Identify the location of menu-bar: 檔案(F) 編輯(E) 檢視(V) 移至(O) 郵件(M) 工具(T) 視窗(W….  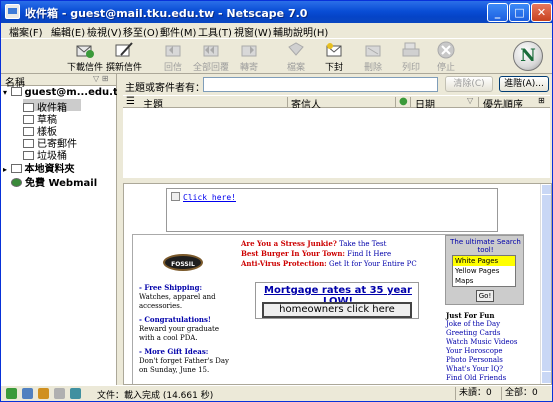
(276, 31).